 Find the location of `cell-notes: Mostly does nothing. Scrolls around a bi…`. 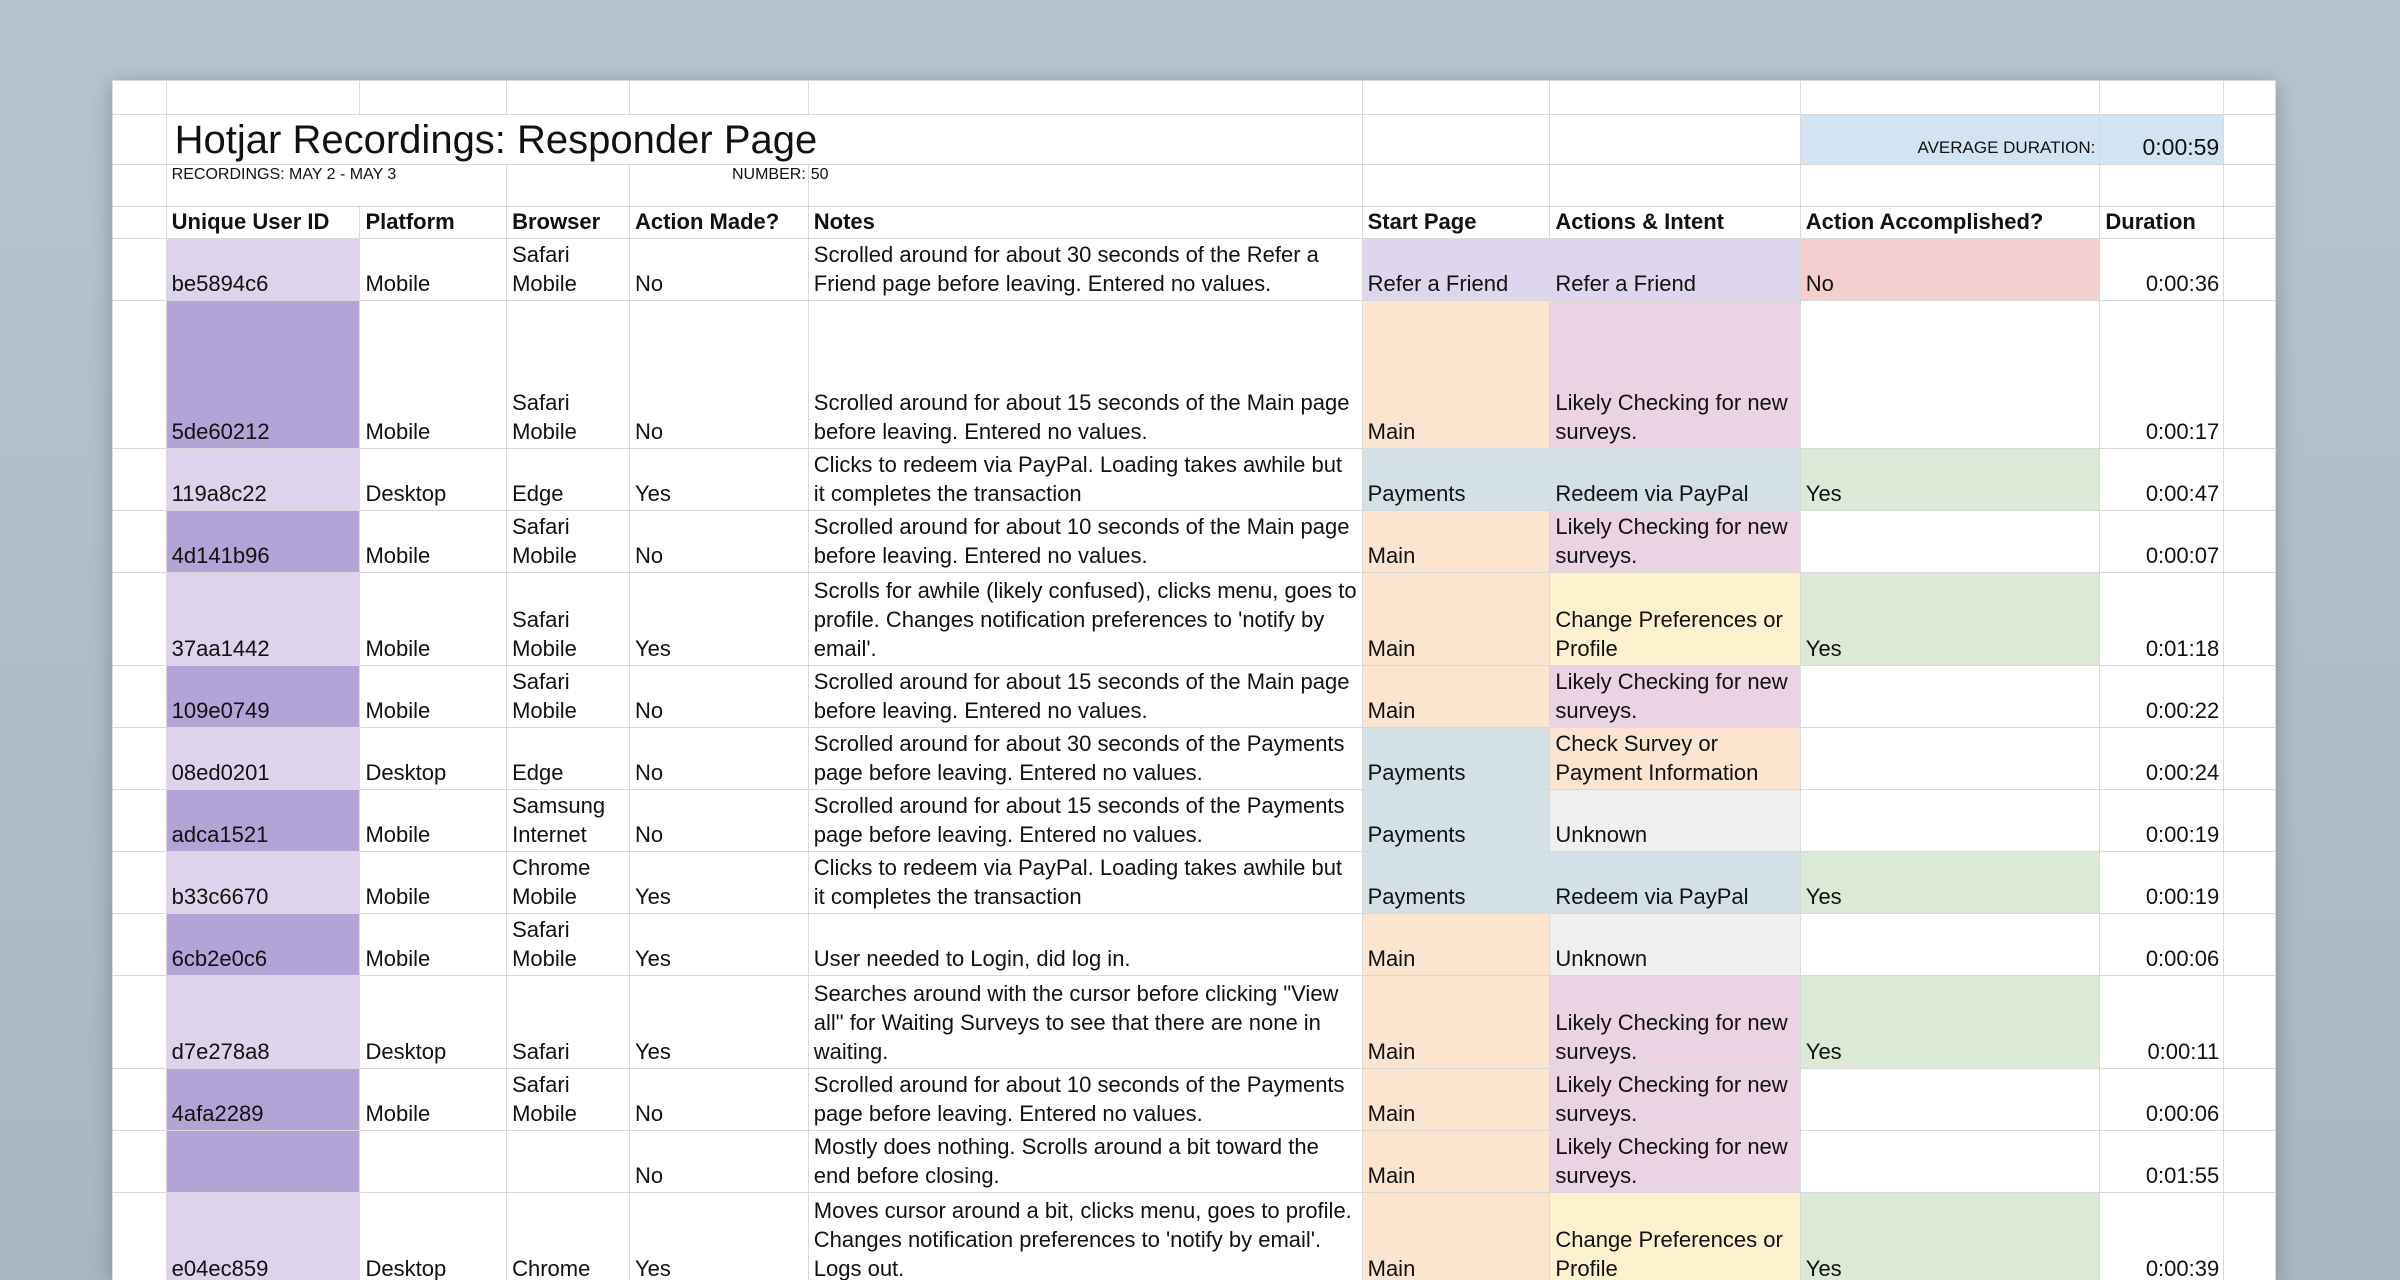

cell-notes: Mostly does nothing. Scrolls around a bi… is located at coordinates (1085, 1161).